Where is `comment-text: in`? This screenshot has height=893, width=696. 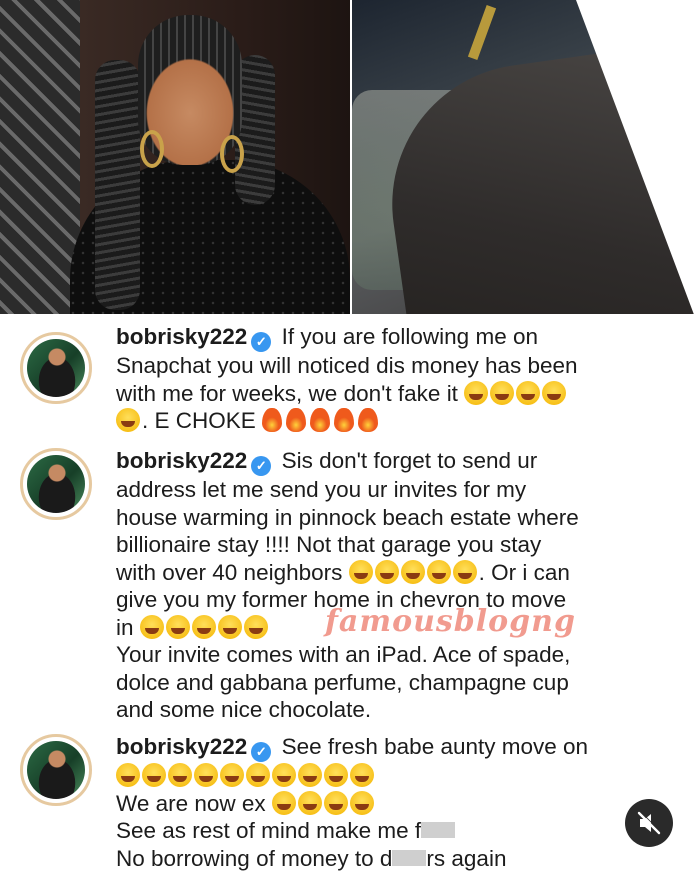
comment-text: in is located at coordinates (125, 627).